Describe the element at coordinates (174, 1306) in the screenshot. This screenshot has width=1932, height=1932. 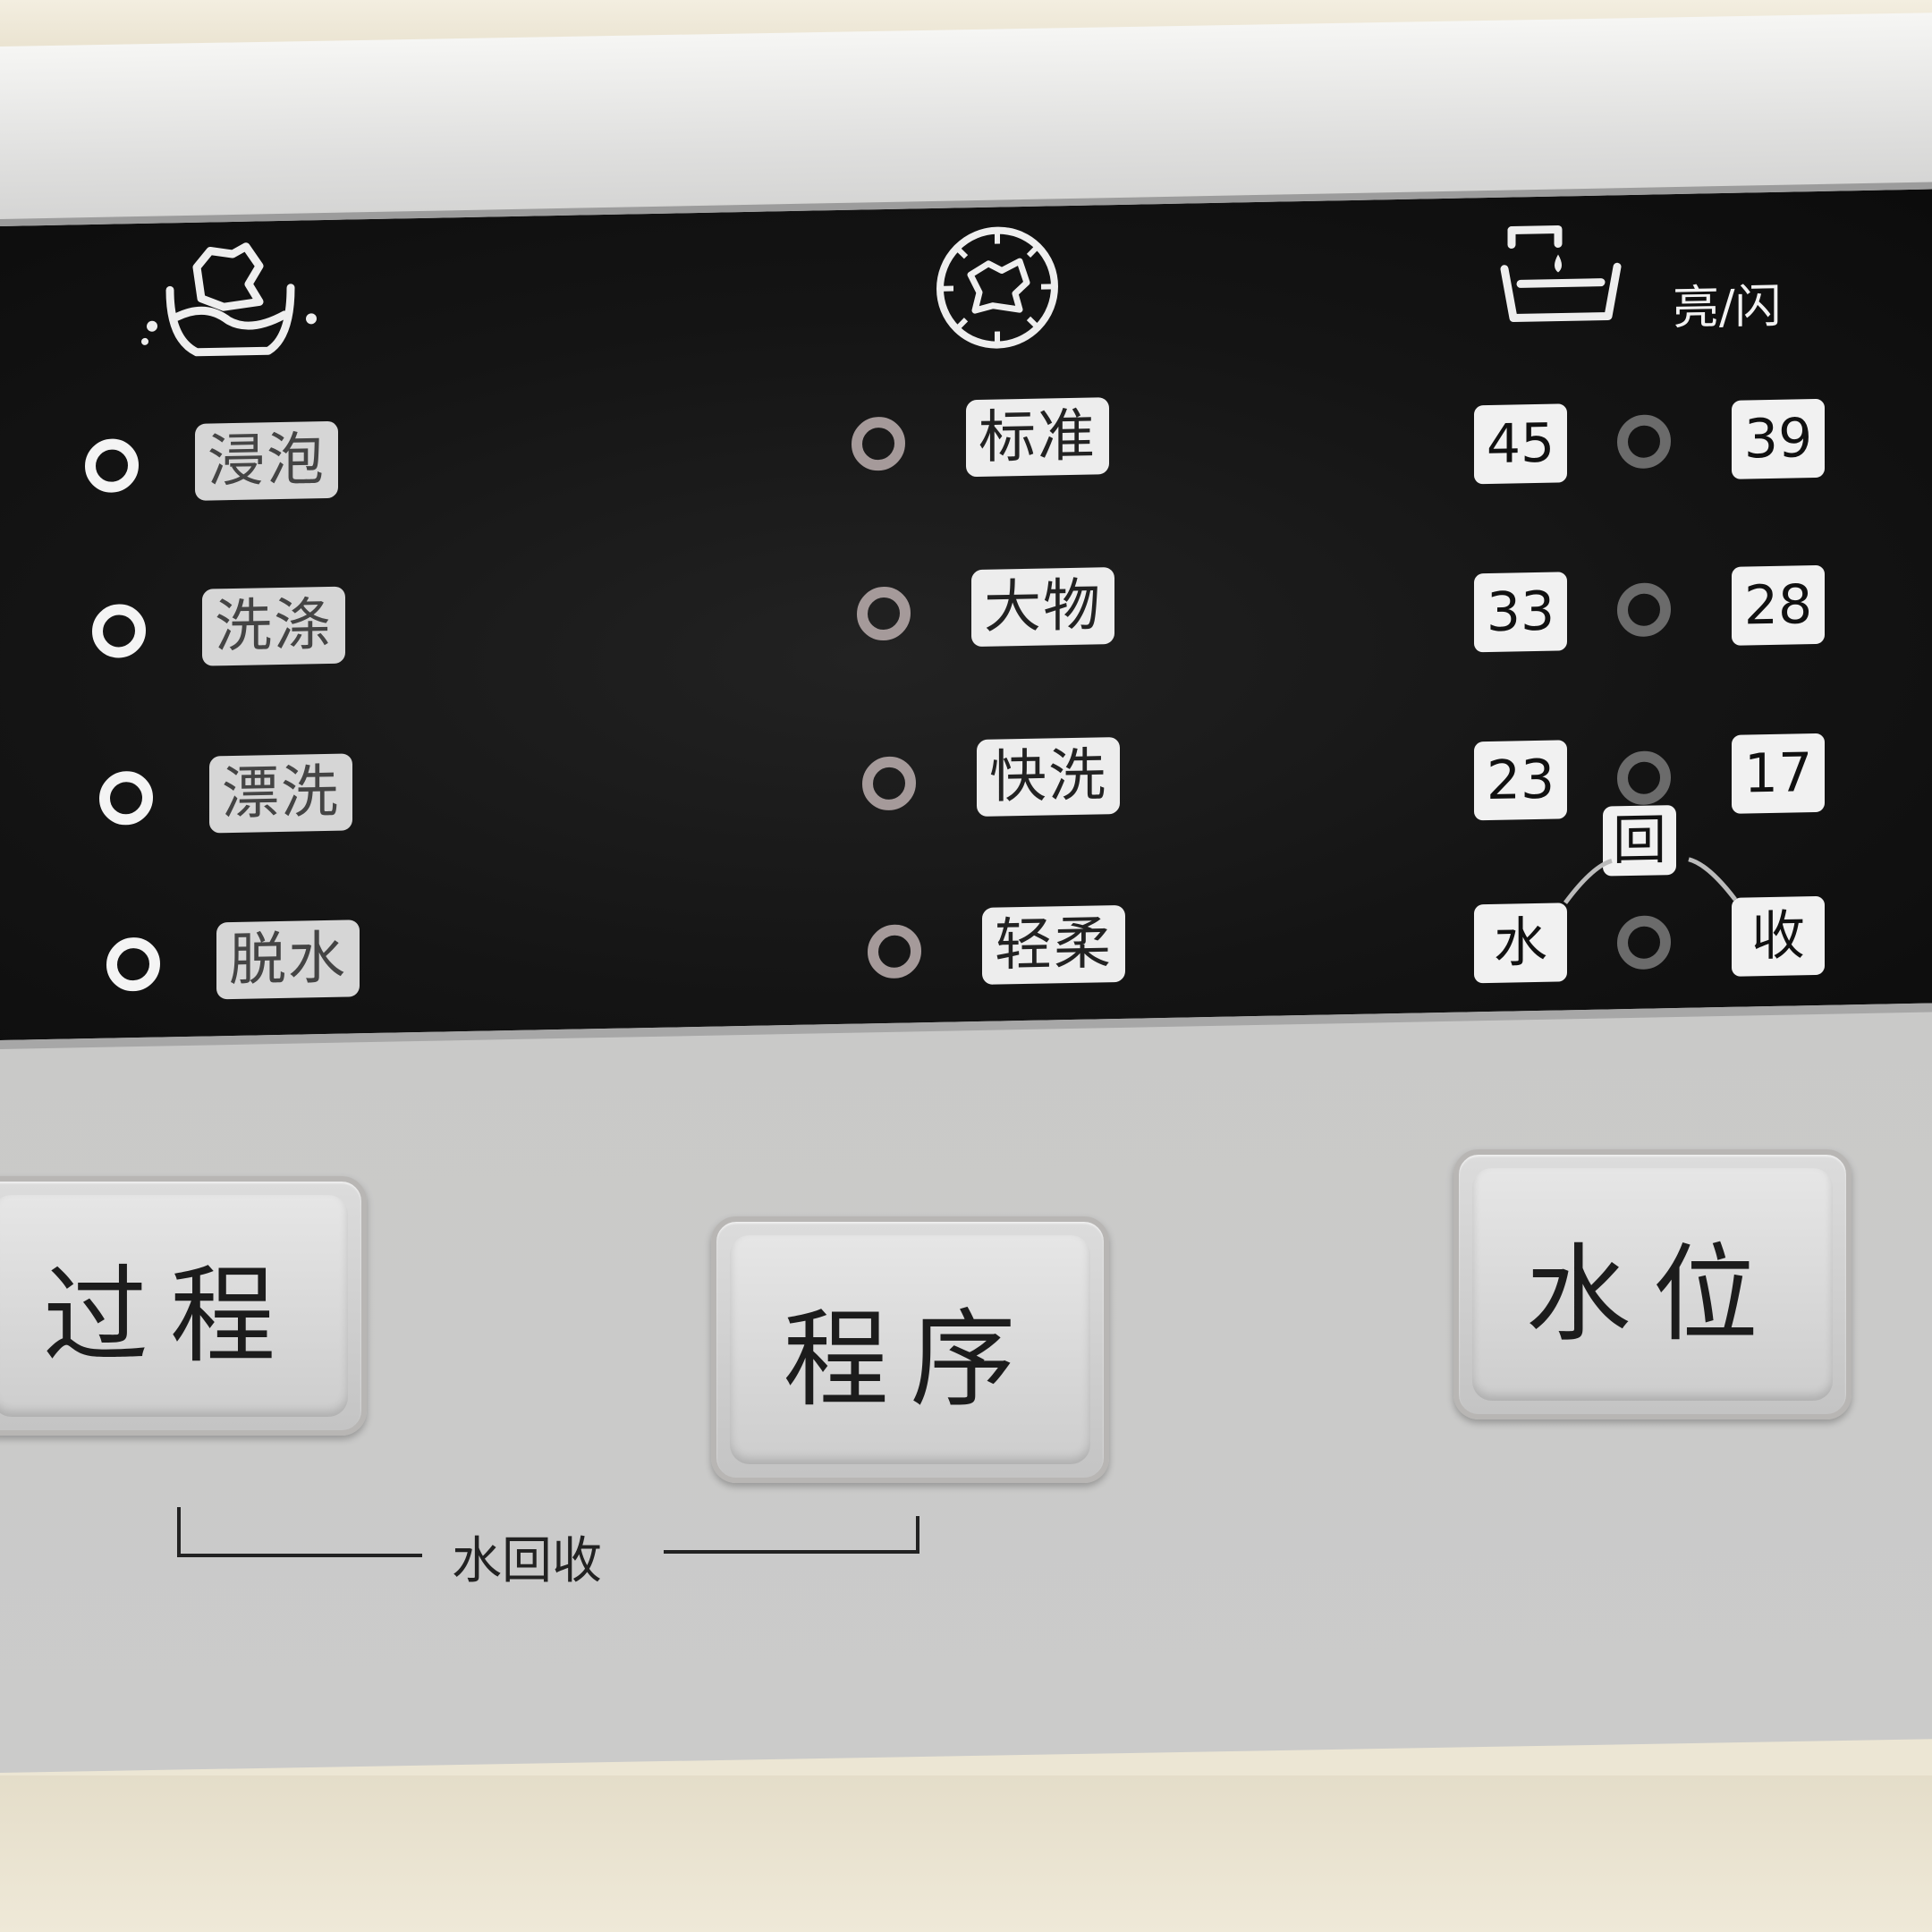
I see `process-button-face: 过程` at that location.